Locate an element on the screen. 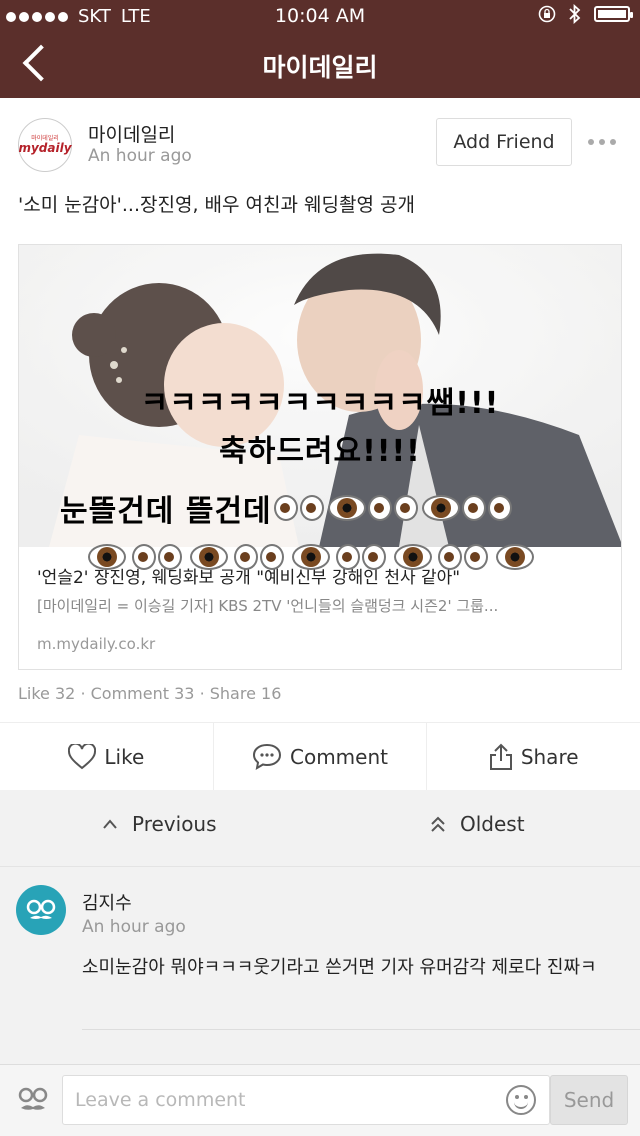 The image size is (640, 1136). like-label: Like is located at coordinates (124, 756).